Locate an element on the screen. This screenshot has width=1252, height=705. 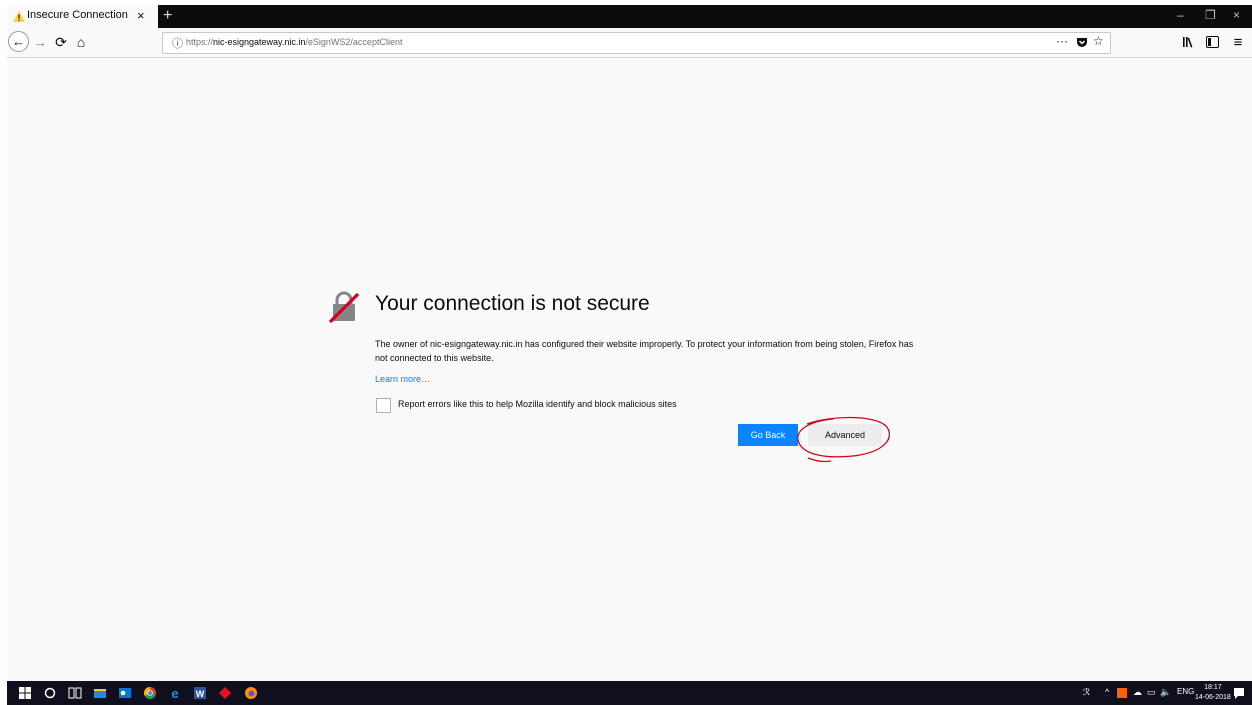
bookmark-star-icon: ☆ is located at coordinates (1098, 41).